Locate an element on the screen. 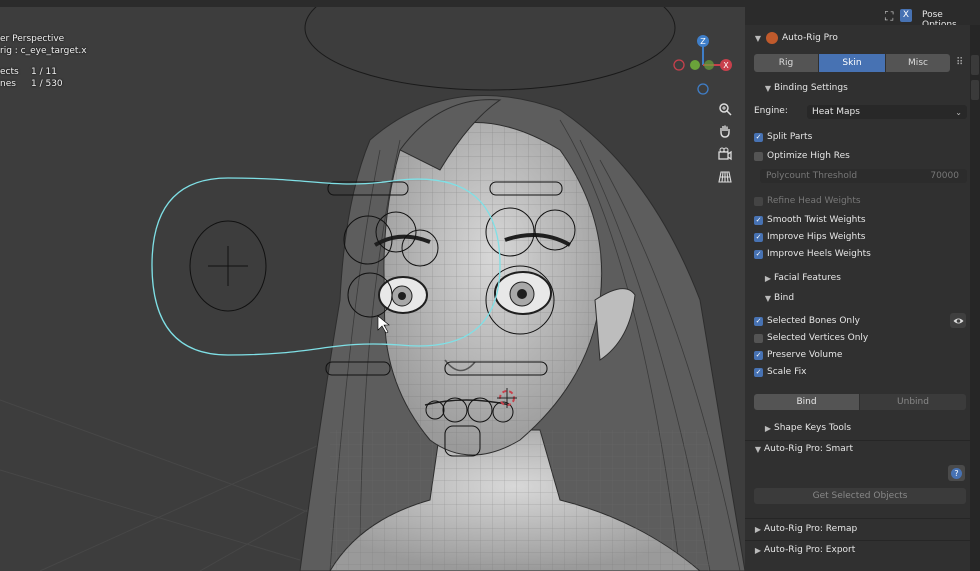  get-selected-objects-button: Get Selected Objects is located at coordinates (860, 496).